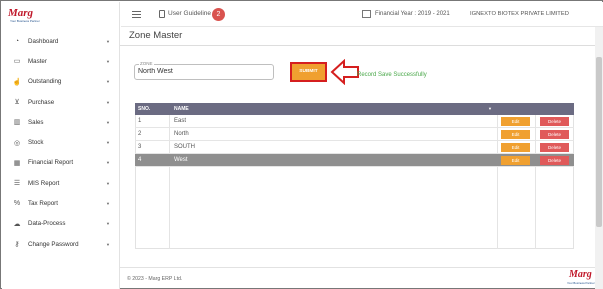  What do you see at coordinates (61, 122) in the screenshot?
I see `sidebar-item-sales: ▥ Sales ▼` at bounding box center [61, 122].